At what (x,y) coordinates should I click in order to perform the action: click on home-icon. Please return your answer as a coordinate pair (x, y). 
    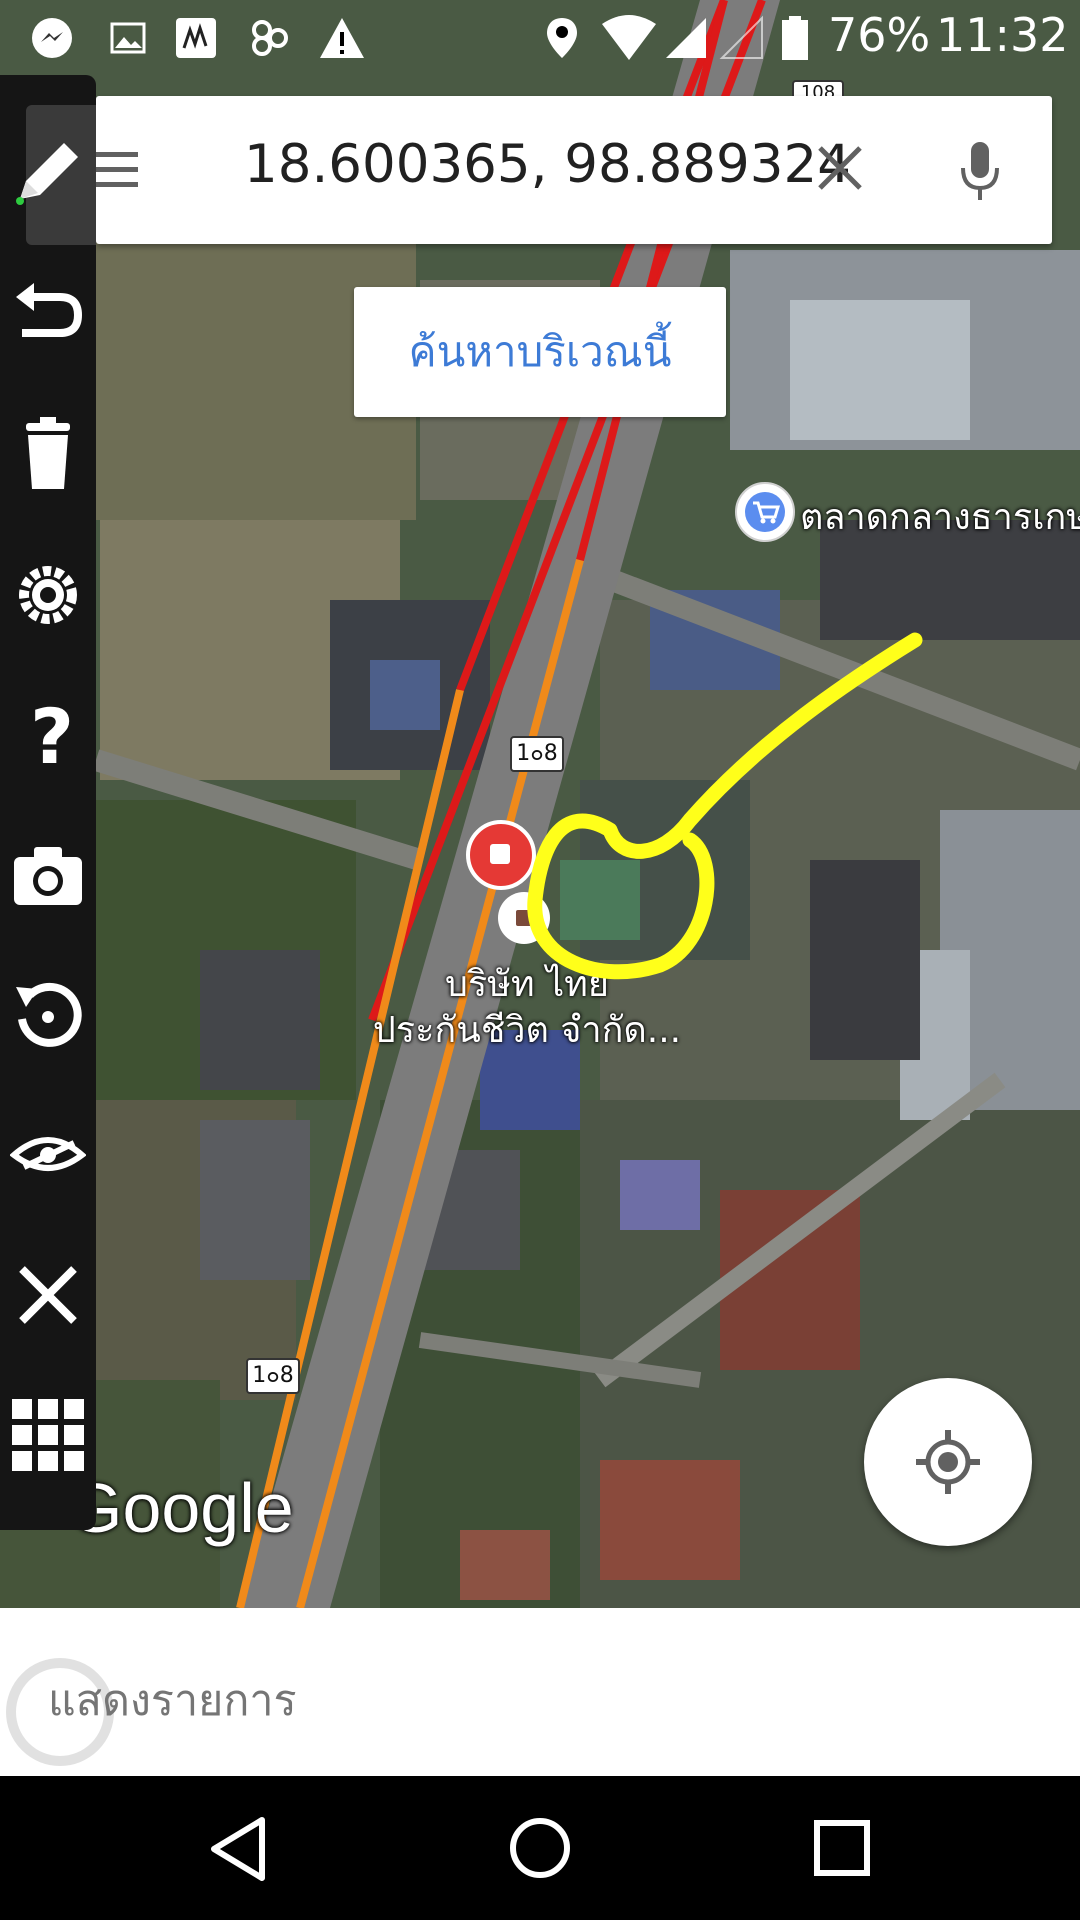
    Looking at the image, I should click on (540, 1848).